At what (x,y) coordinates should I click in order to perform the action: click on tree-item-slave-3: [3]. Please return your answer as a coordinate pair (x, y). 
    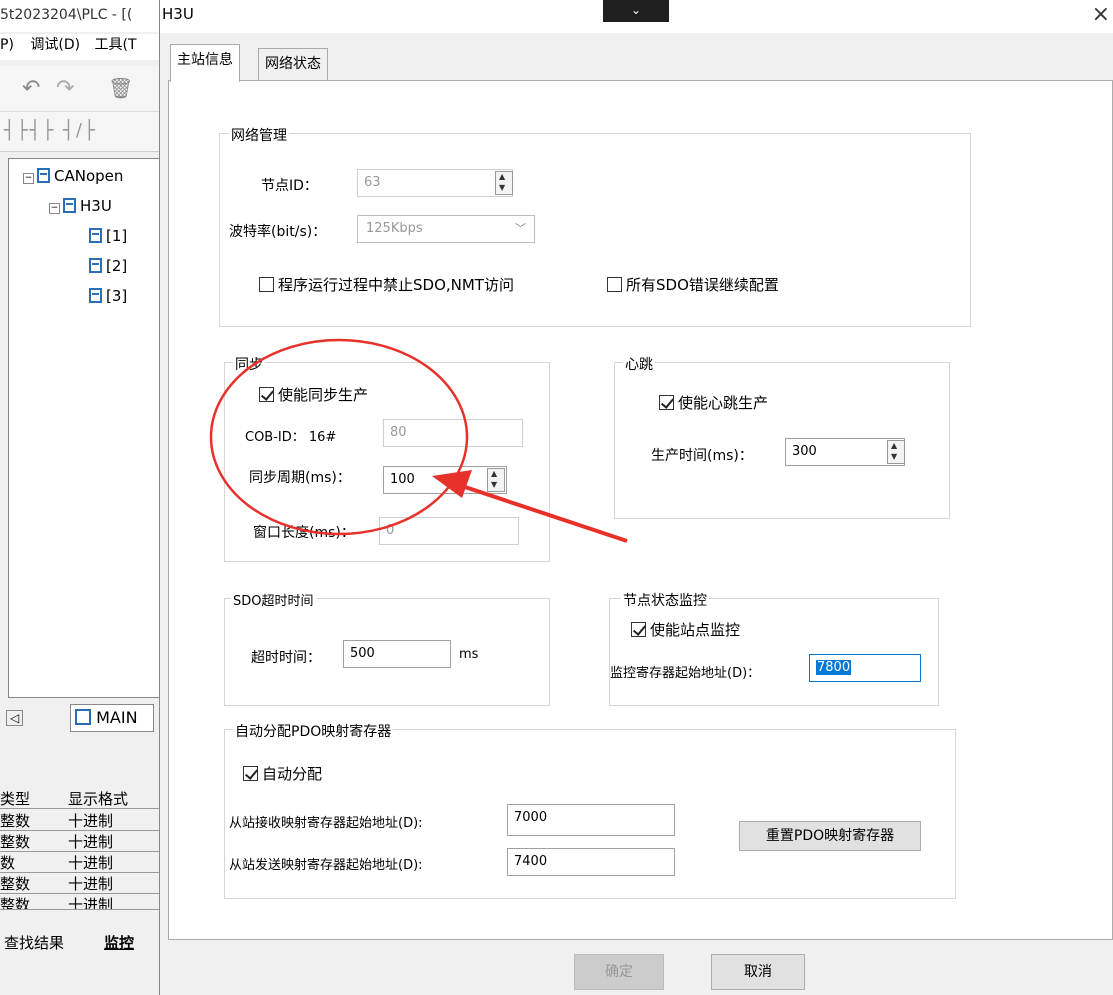
    Looking at the image, I should click on (108, 296).